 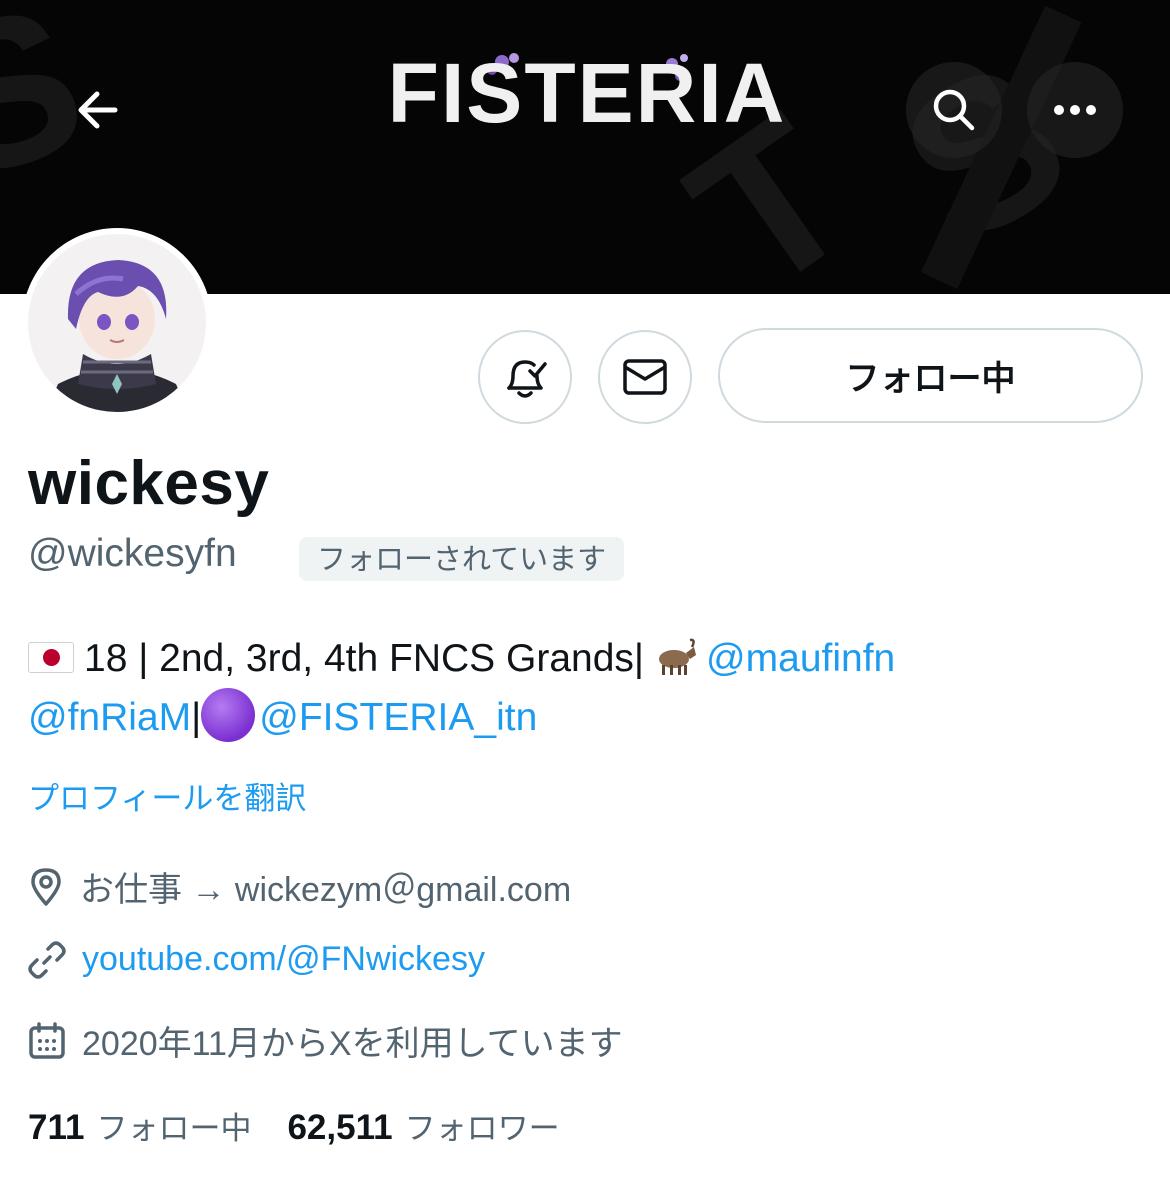 I want to click on bio-mention-maufinfn: @maufinfn, so click(x=800, y=658).